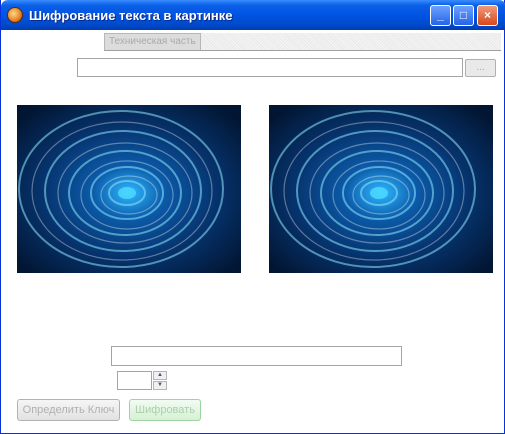 Image resolution: width=505 pixels, height=434 pixels. I want to click on find-key-button: Определить Ключ, so click(68, 410).